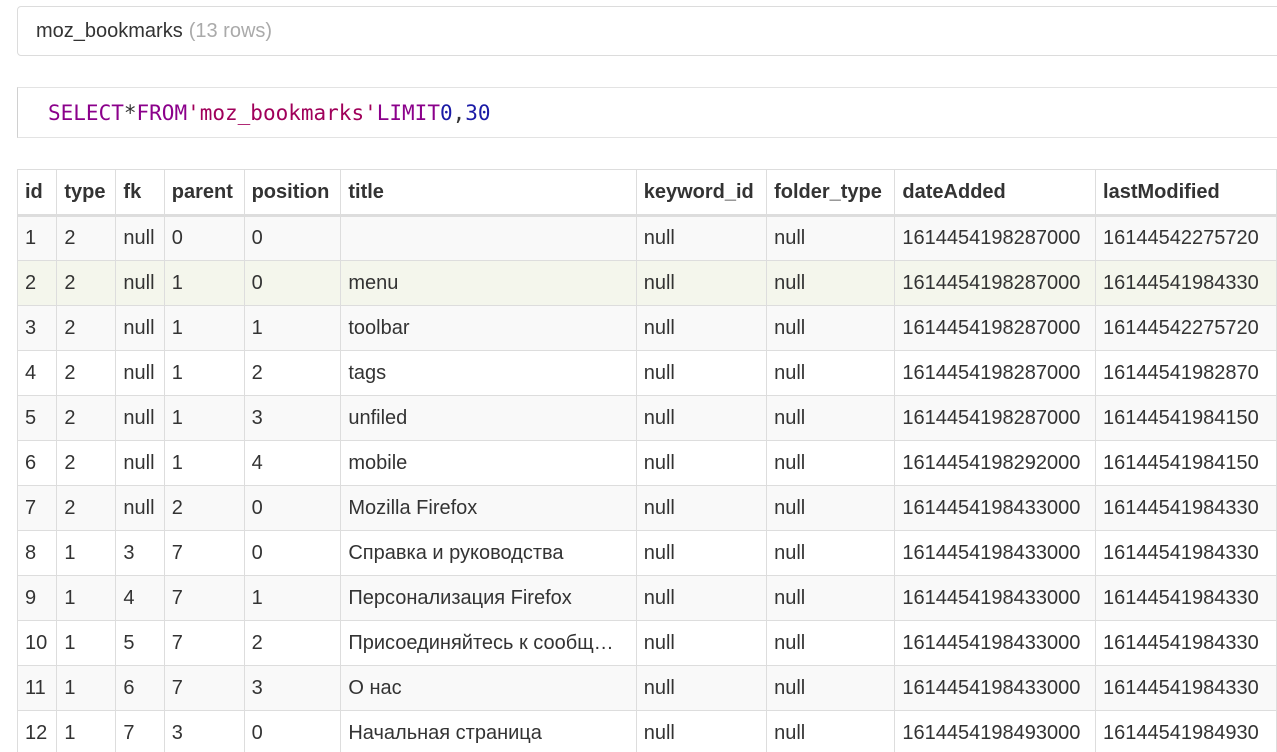  What do you see at coordinates (995, 193) in the screenshot?
I see `column-header-dateadded: dateAdded` at bounding box center [995, 193].